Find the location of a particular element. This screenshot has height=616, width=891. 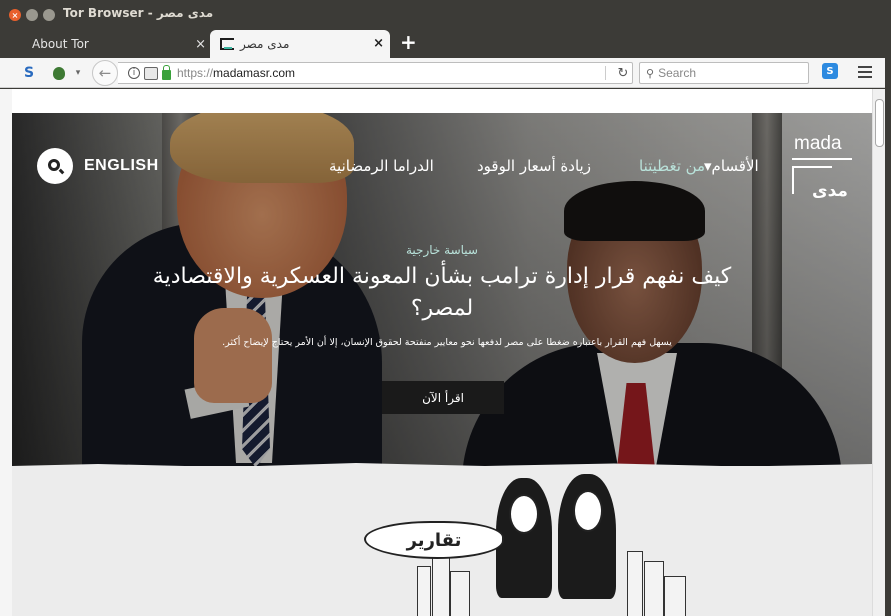

scrollbar-thumb is located at coordinates (879, 123).